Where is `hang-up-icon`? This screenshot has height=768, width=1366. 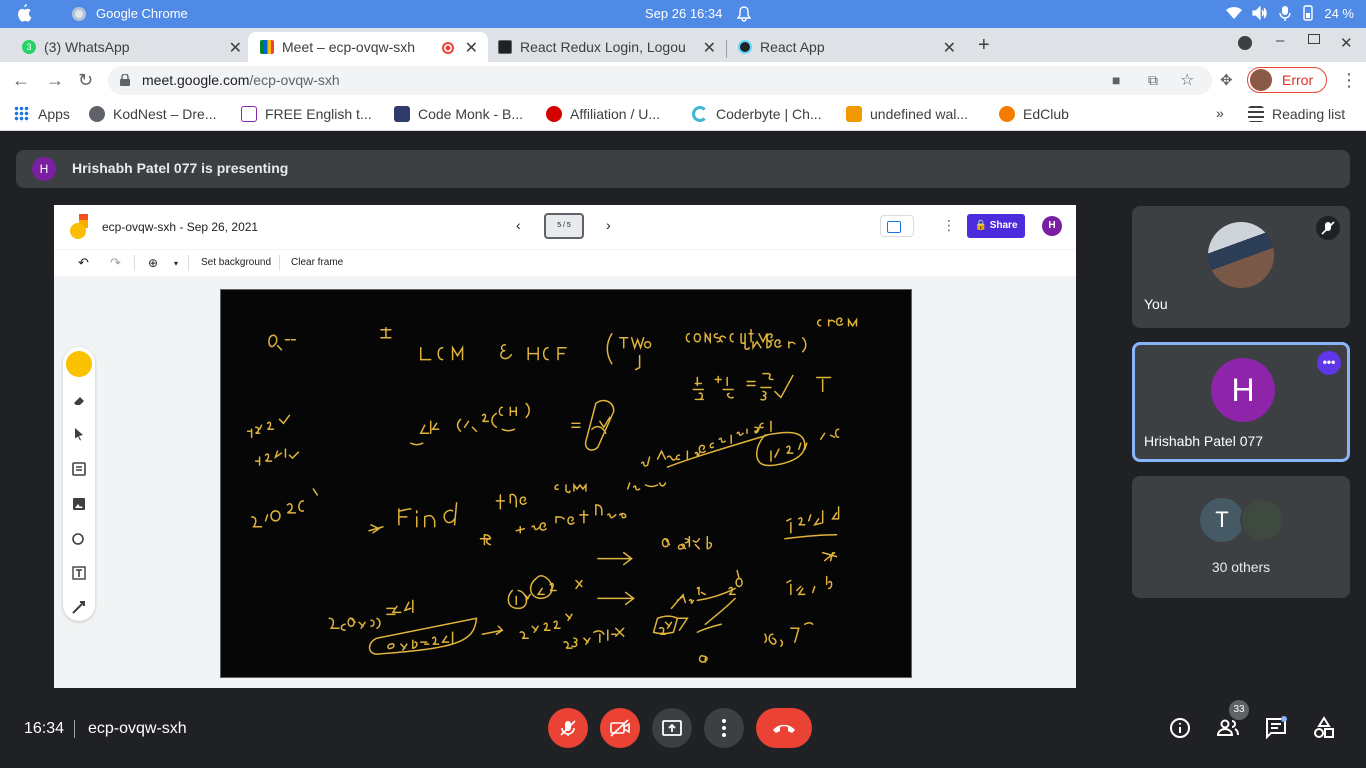 hang-up-icon is located at coordinates (784, 728).